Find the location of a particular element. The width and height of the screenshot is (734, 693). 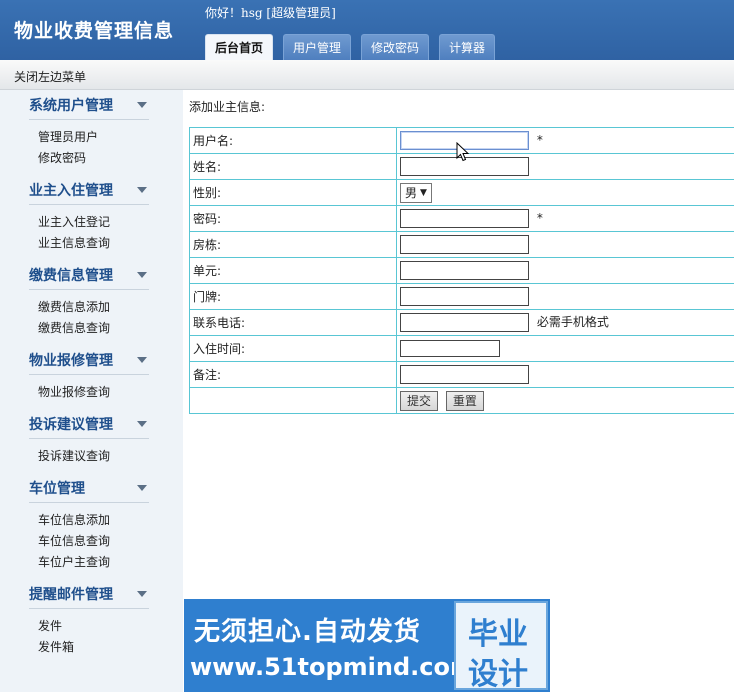

field-label: 入住时间: is located at coordinates (293, 349).